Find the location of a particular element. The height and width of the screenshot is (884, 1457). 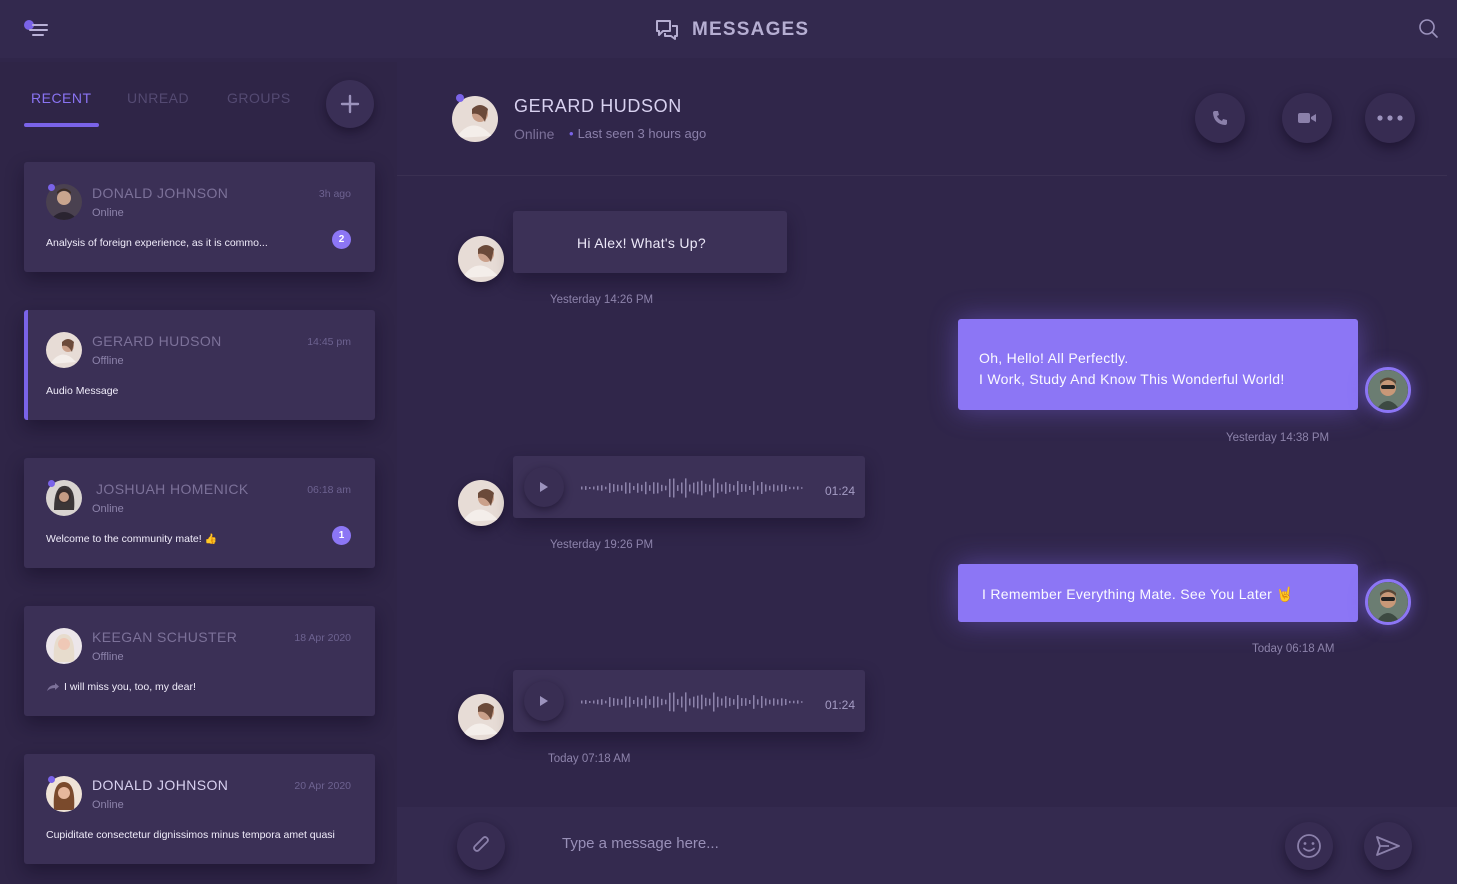

more-options-button is located at coordinates (1390, 118).